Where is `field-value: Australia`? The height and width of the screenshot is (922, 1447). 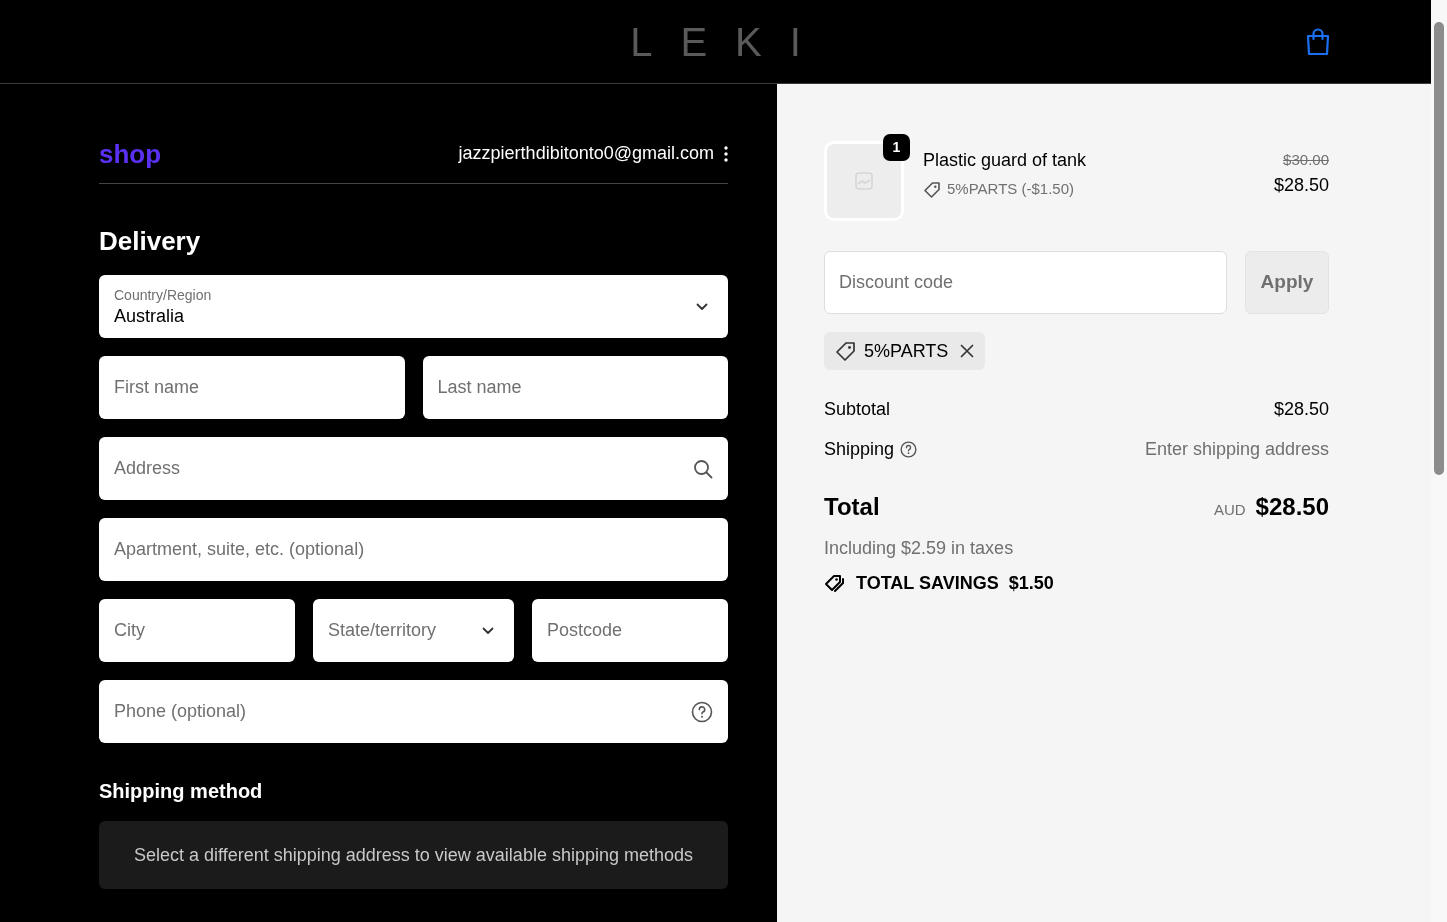 field-value: Australia is located at coordinates (150, 316).